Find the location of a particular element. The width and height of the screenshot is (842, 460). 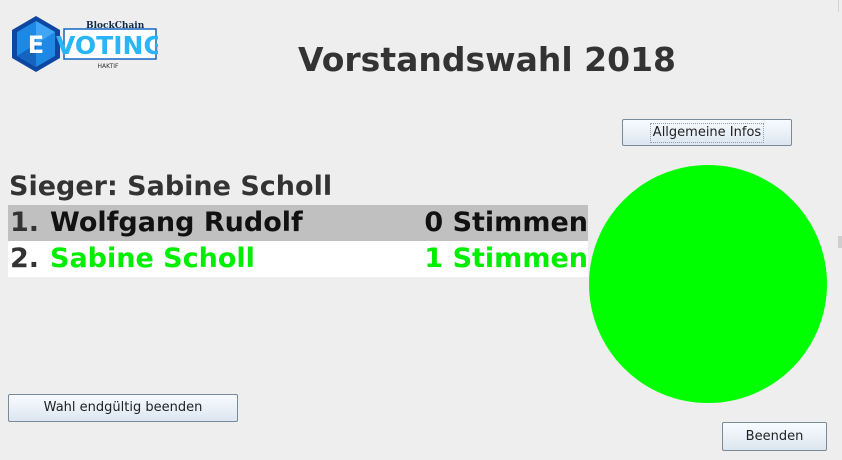

result-row: 1. Wolfgang Rudolf 0 Stimmen is located at coordinates (298, 223).